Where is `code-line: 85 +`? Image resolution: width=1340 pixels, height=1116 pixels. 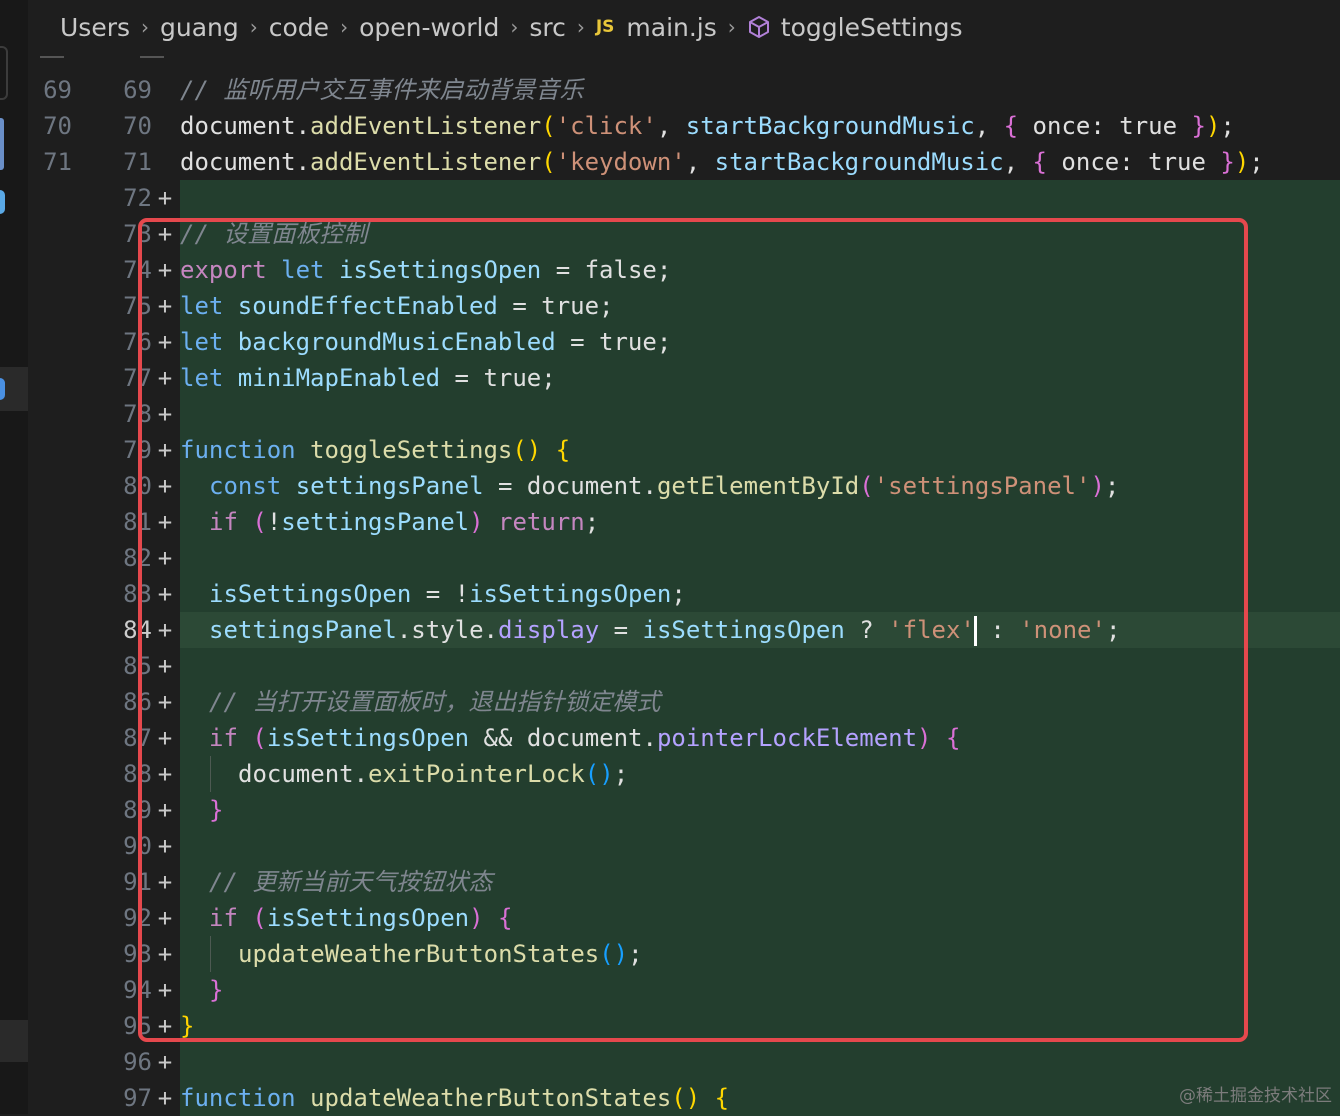 code-line: 85 + is located at coordinates (684, 666).